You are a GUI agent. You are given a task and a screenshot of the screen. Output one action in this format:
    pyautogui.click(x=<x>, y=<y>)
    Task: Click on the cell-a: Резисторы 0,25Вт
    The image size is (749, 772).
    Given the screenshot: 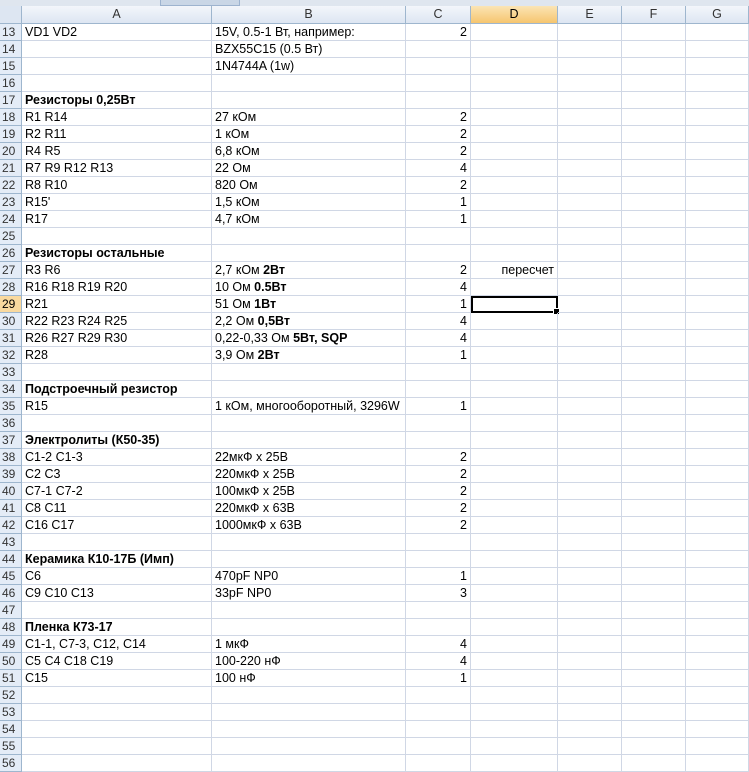 What is the action you would take?
    pyautogui.click(x=117, y=100)
    